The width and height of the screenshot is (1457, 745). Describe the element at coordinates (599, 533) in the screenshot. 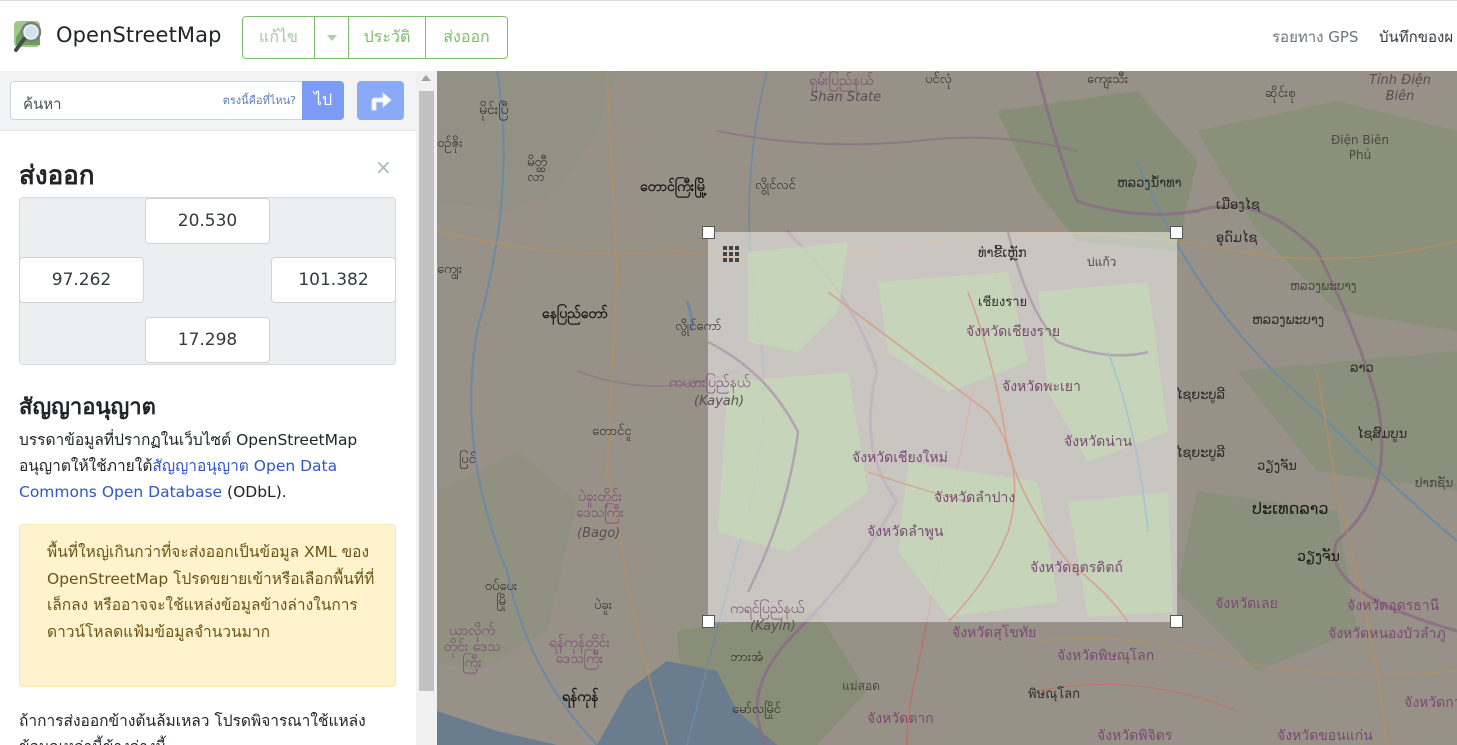

I see `map-label: (Bago)` at that location.